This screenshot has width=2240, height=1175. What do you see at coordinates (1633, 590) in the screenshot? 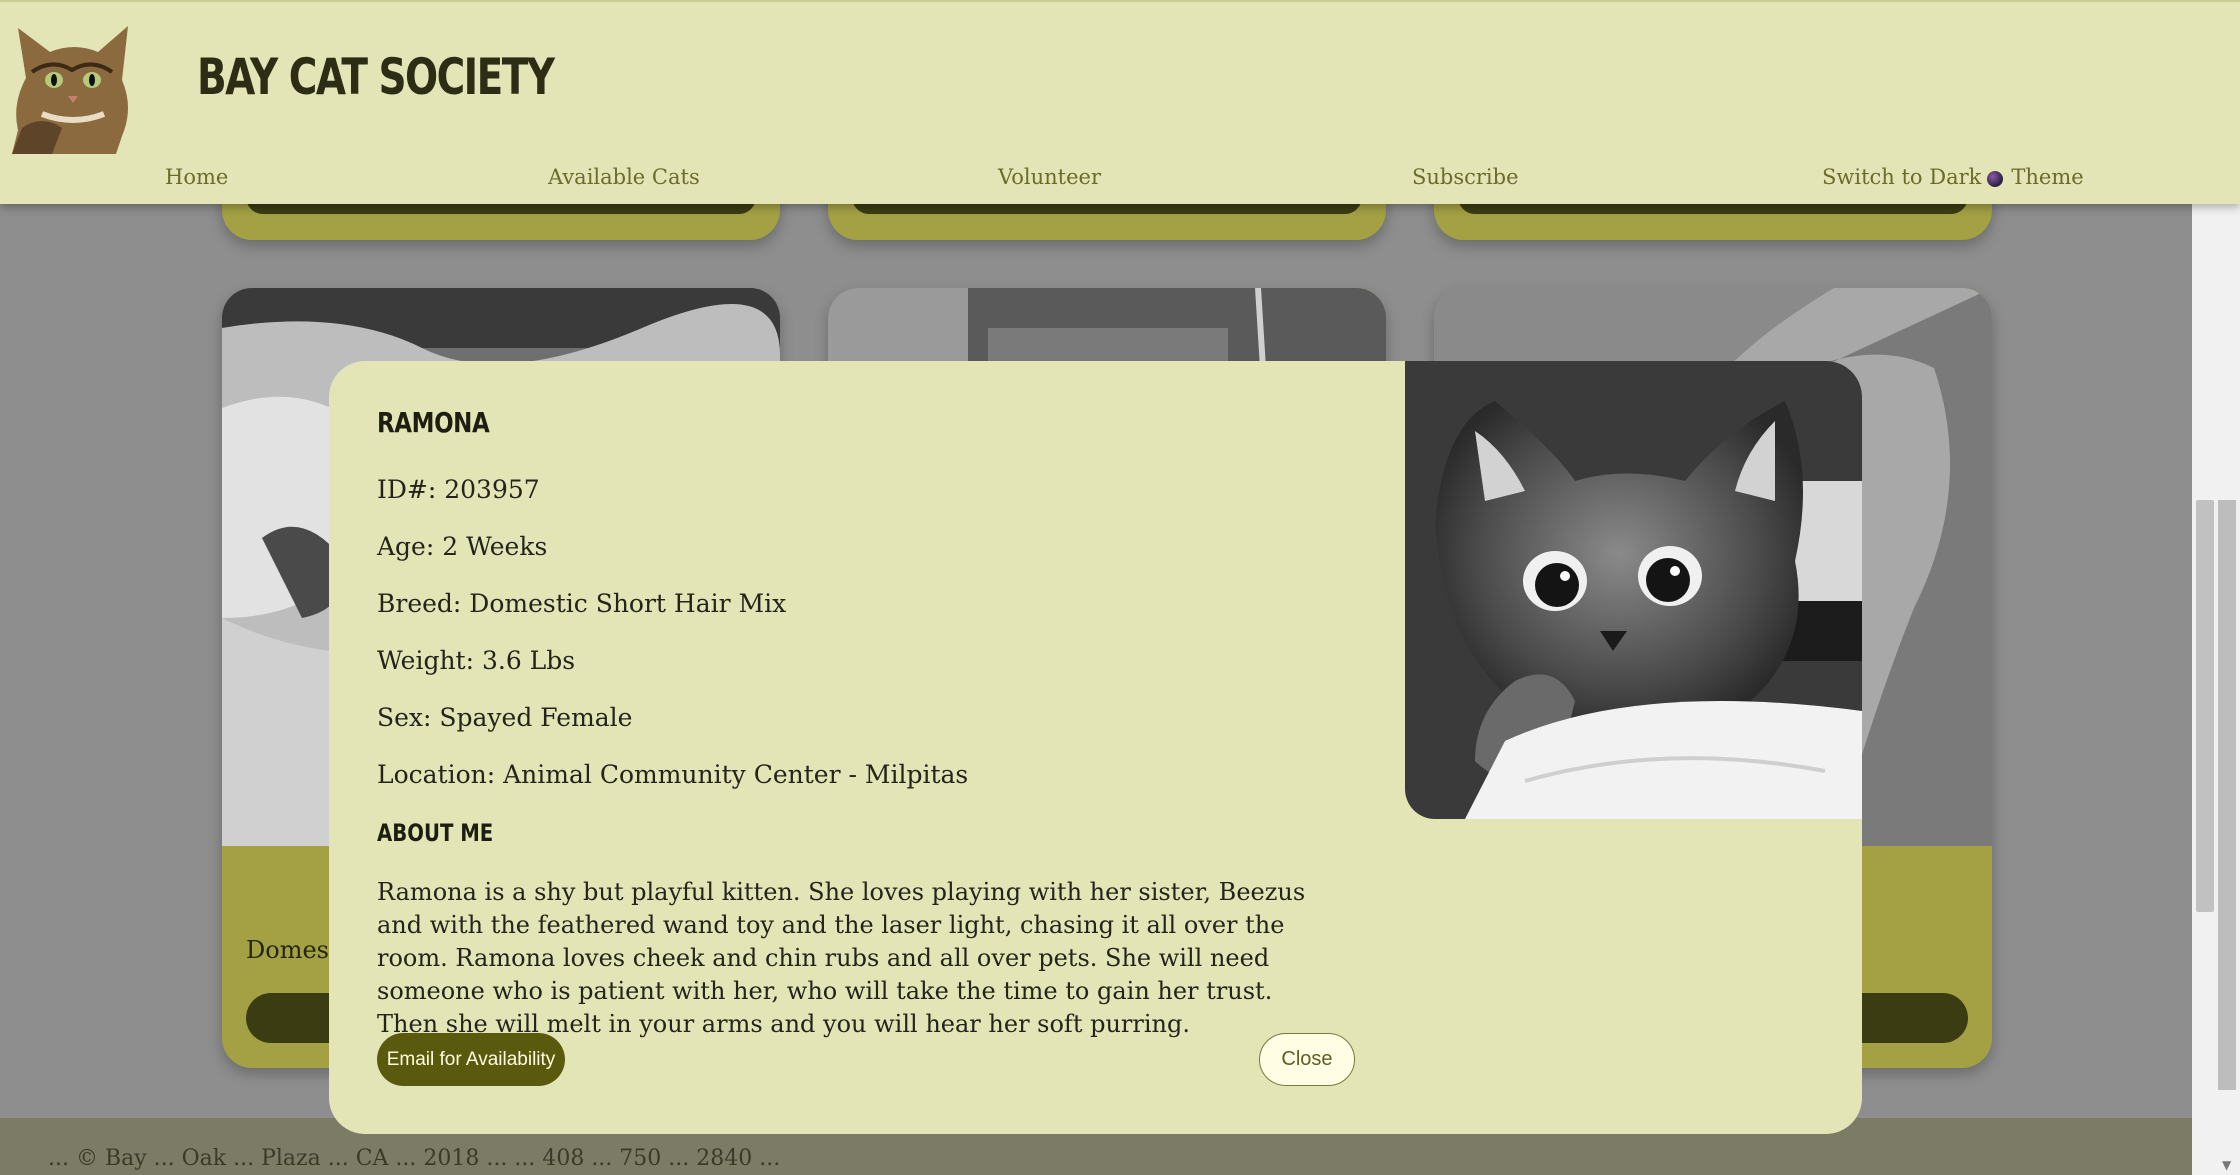
I see `kitten-photo` at bounding box center [1633, 590].